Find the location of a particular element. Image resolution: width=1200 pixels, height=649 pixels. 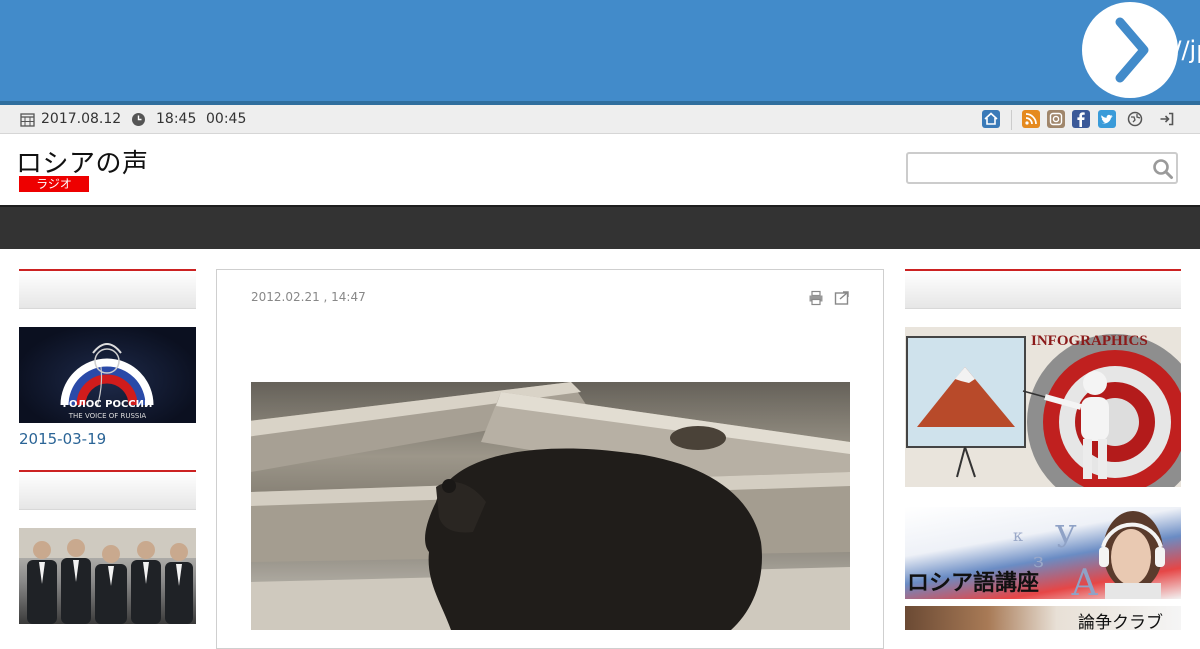

time-tokyo: 00:45 is located at coordinates (226, 119).